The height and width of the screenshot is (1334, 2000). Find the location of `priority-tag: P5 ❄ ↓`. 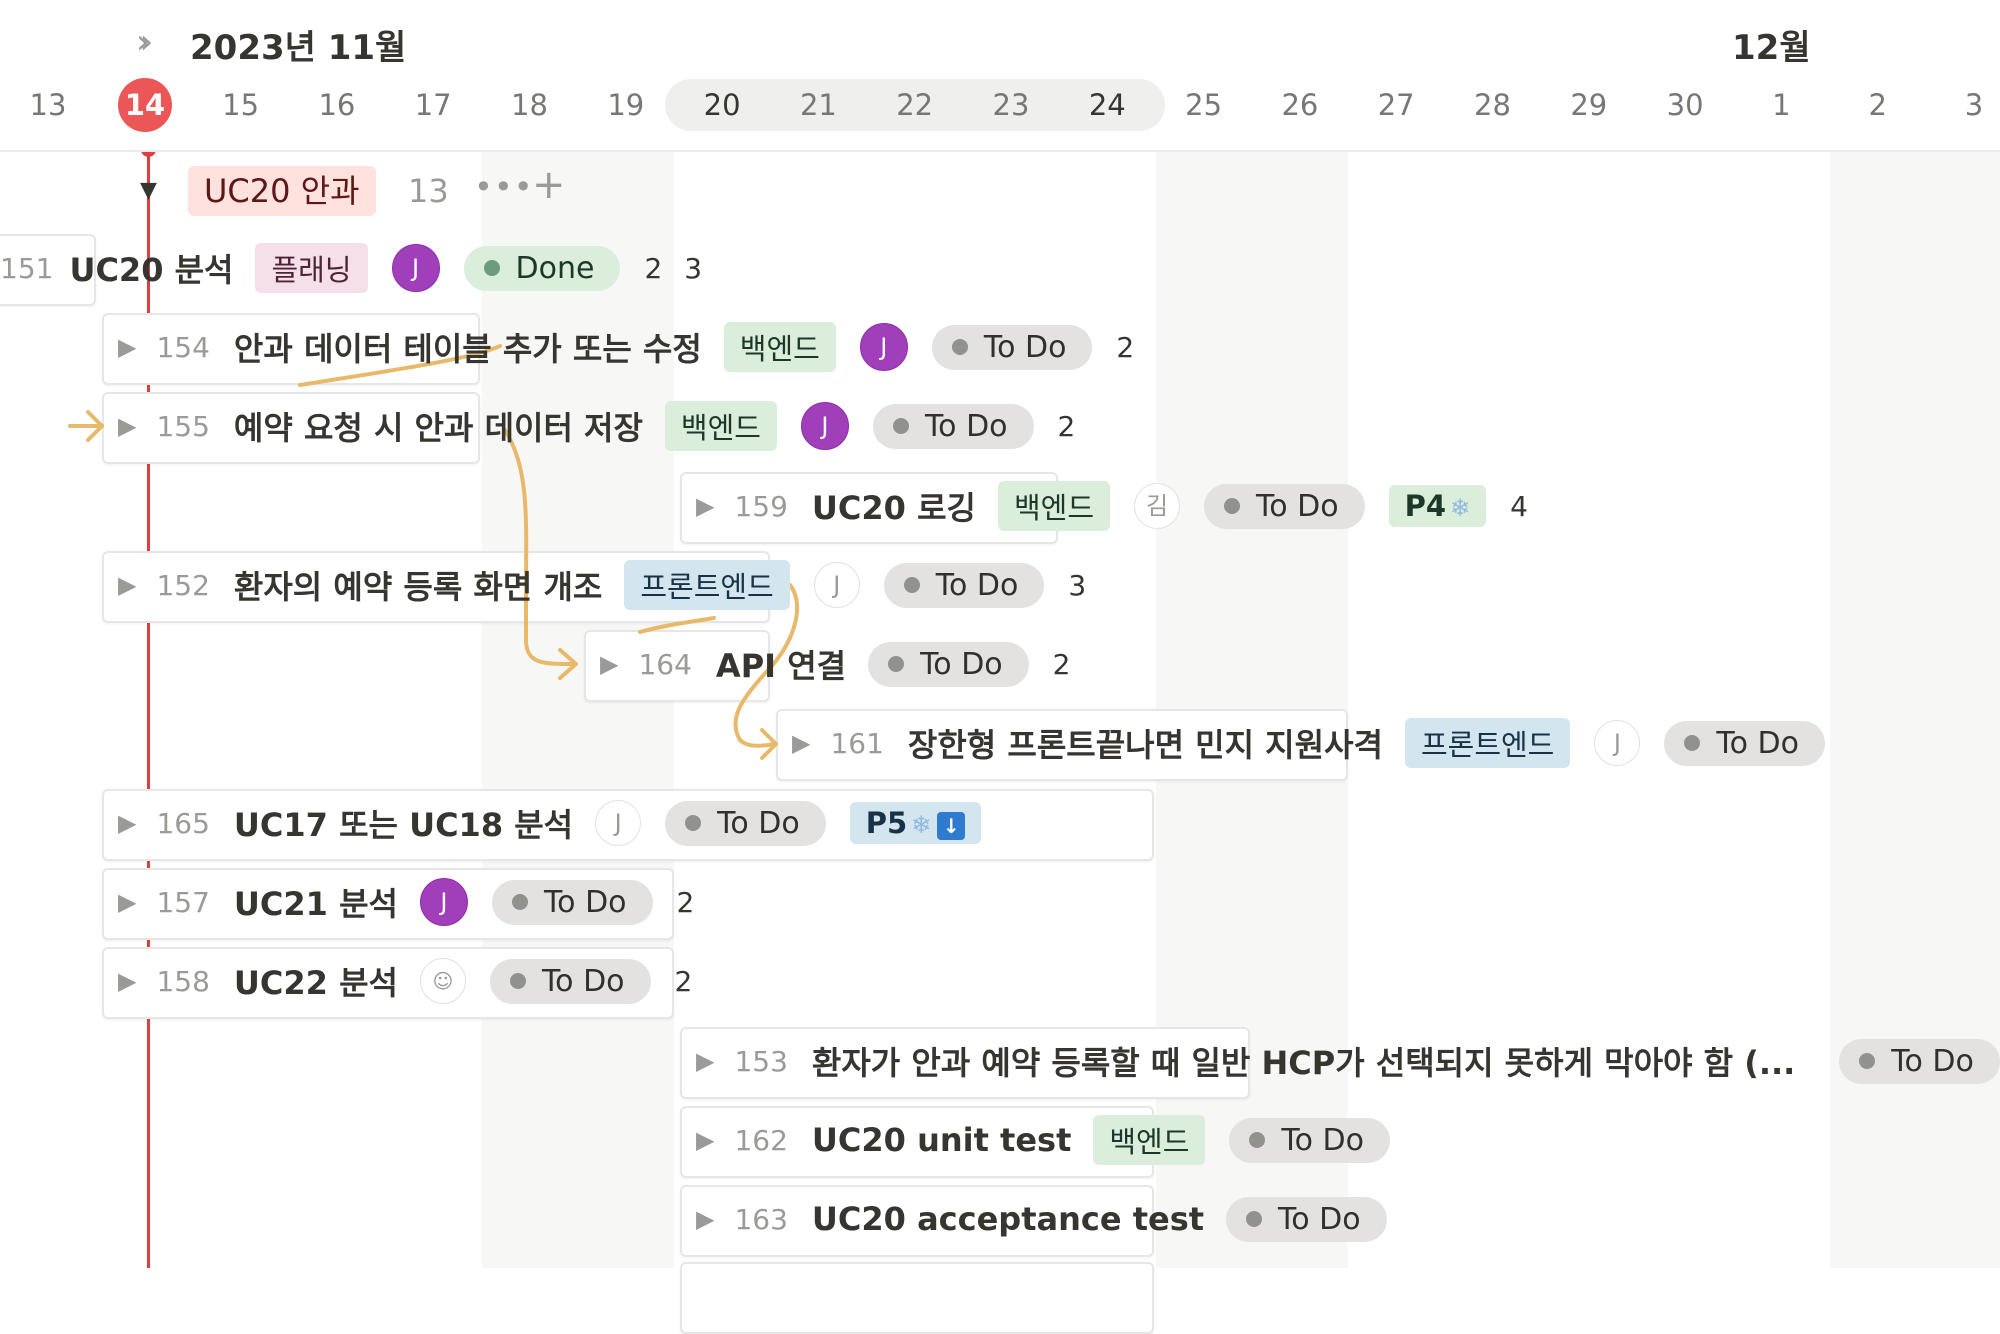

priority-tag: P5 ❄ ↓ is located at coordinates (915, 823).